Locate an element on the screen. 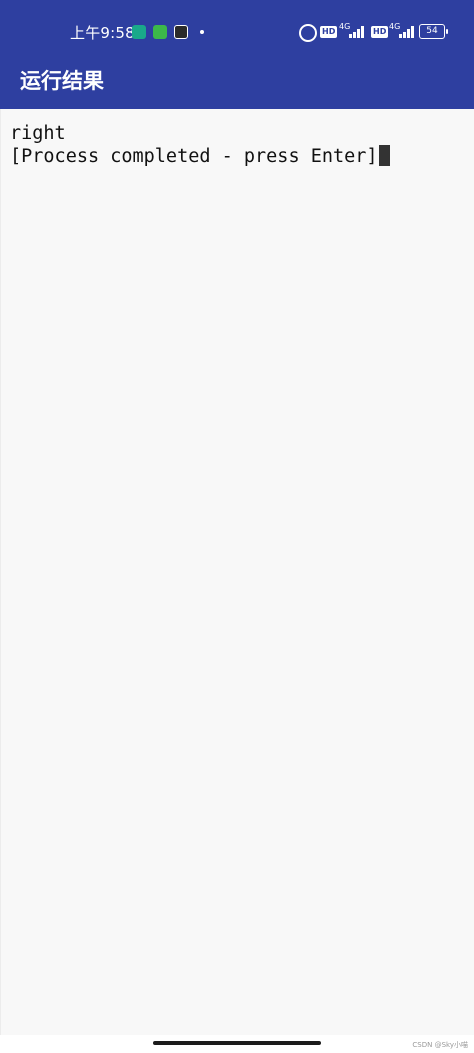 This screenshot has width=474, height=1053. terminal-line-text: [Process completed - press Enter] is located at coordinates (194, 156).